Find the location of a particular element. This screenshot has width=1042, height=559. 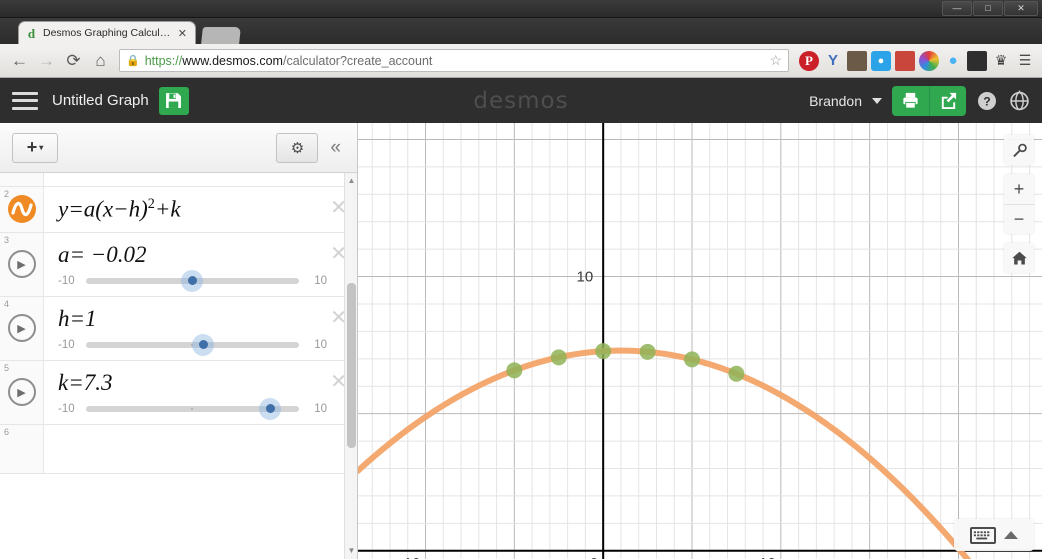

chevron-down-icon: ▾ is located at coordinates (41, 147).